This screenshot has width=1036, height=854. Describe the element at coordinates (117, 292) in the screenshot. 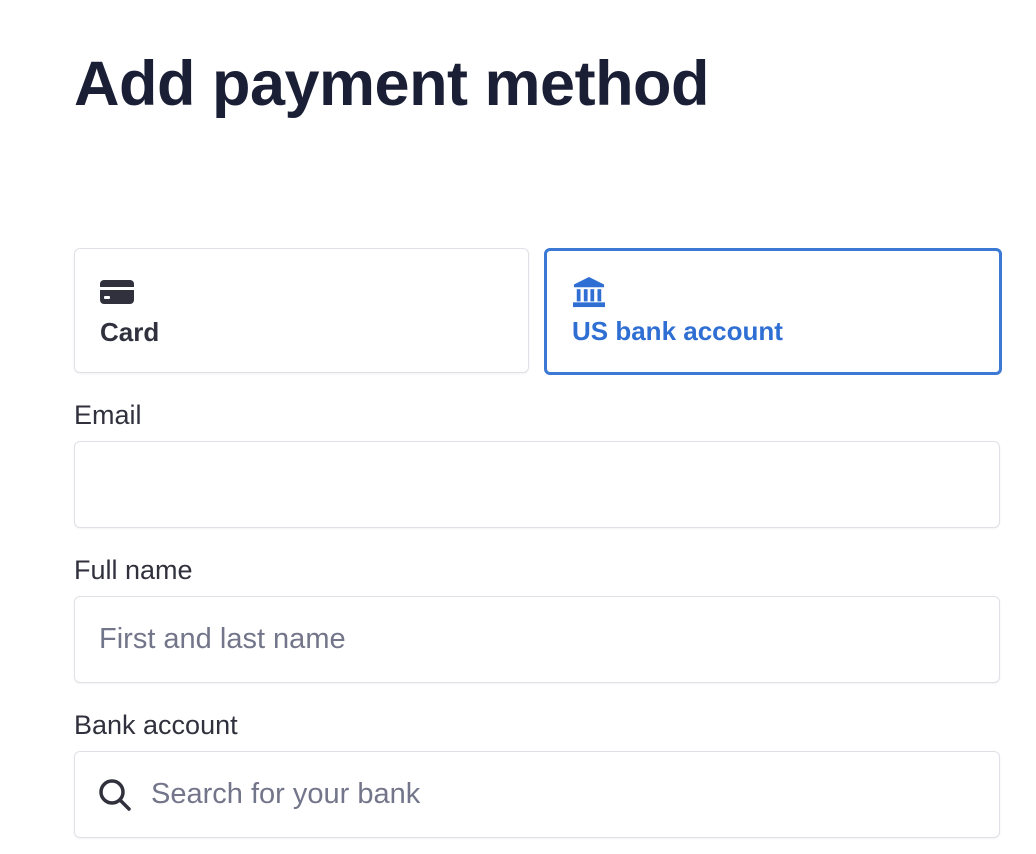

I see `card-icon` at that location.